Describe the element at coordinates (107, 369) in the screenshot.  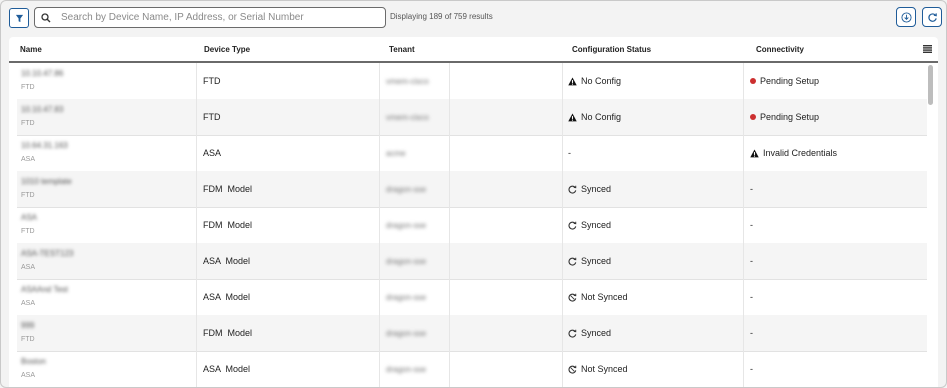
I see `device-name-cell: Boston ASA` at that location.